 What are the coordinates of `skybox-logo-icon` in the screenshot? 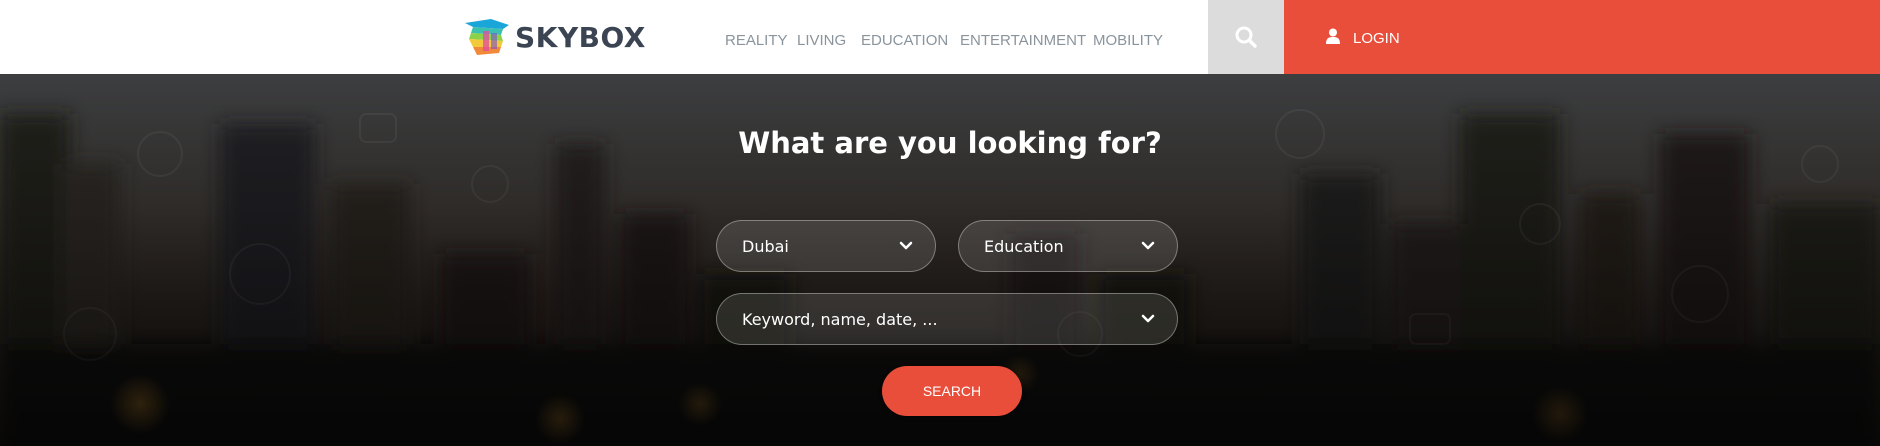 It's located at (487, 37).